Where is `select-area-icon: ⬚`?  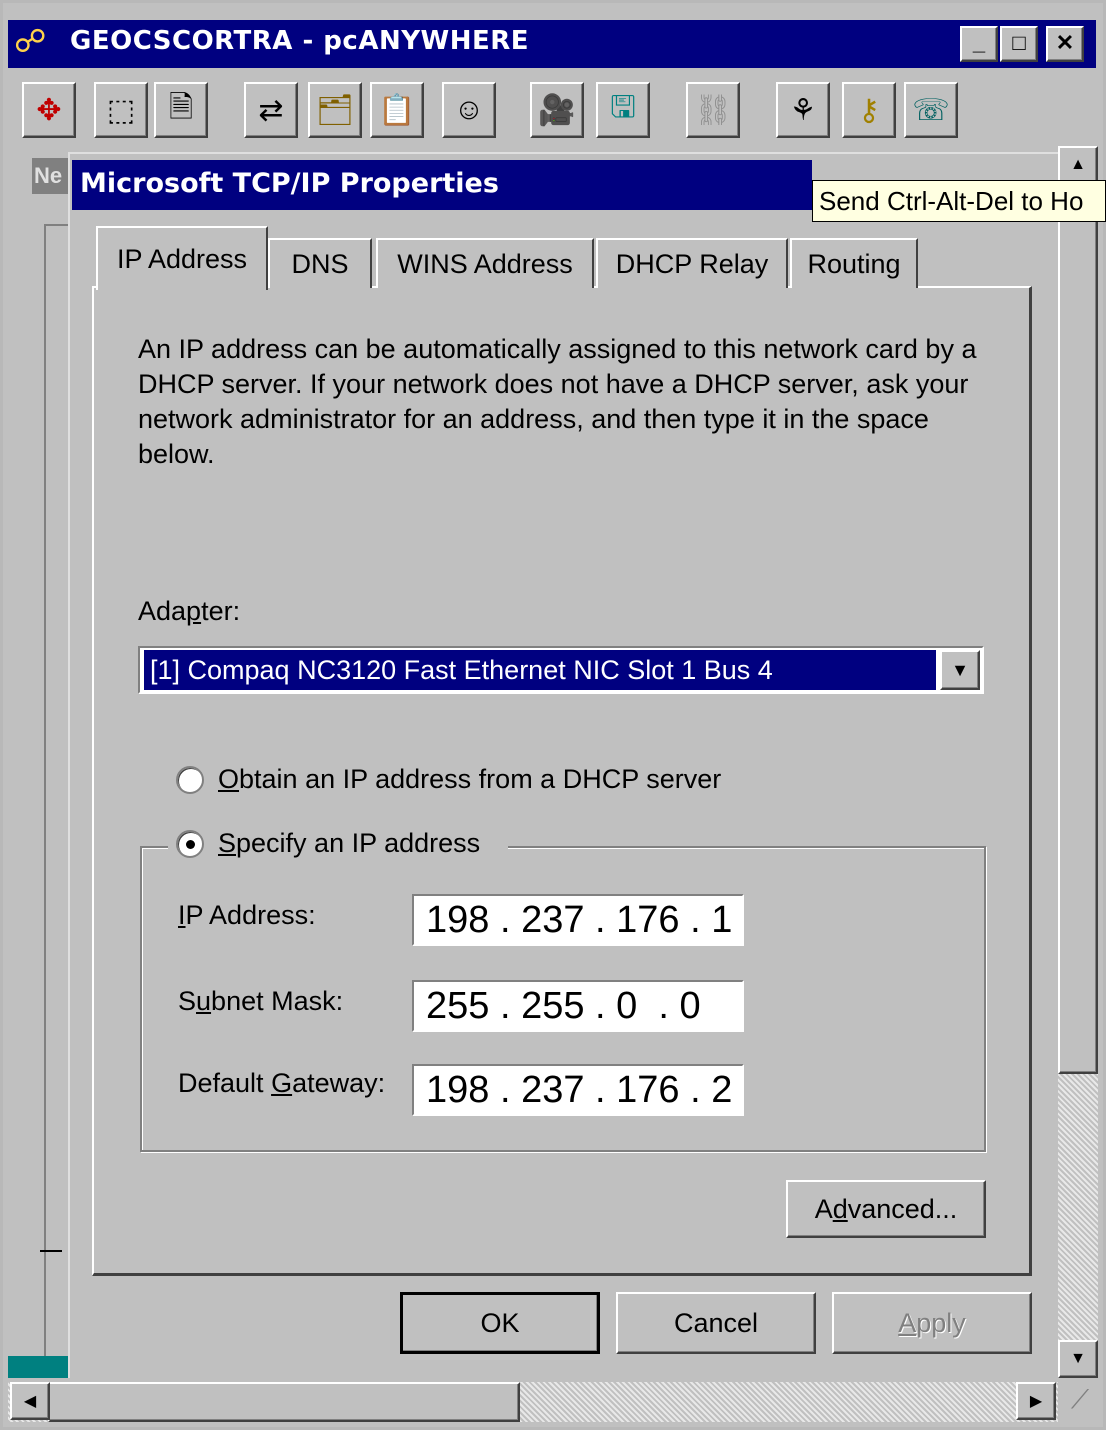 select-area-icon: ⬚ is located at coordinates (121, 110).